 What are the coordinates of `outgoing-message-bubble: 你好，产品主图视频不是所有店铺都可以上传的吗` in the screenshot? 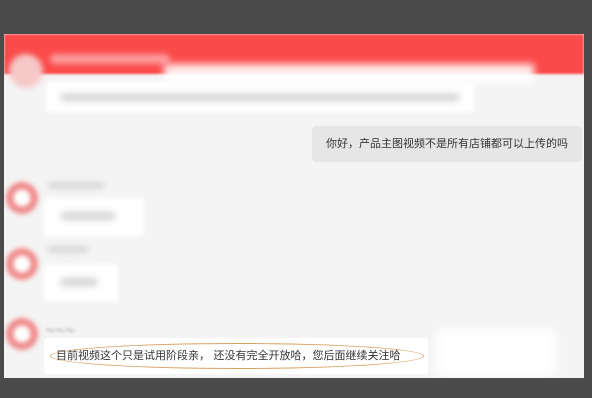 It's located at (447, 144).